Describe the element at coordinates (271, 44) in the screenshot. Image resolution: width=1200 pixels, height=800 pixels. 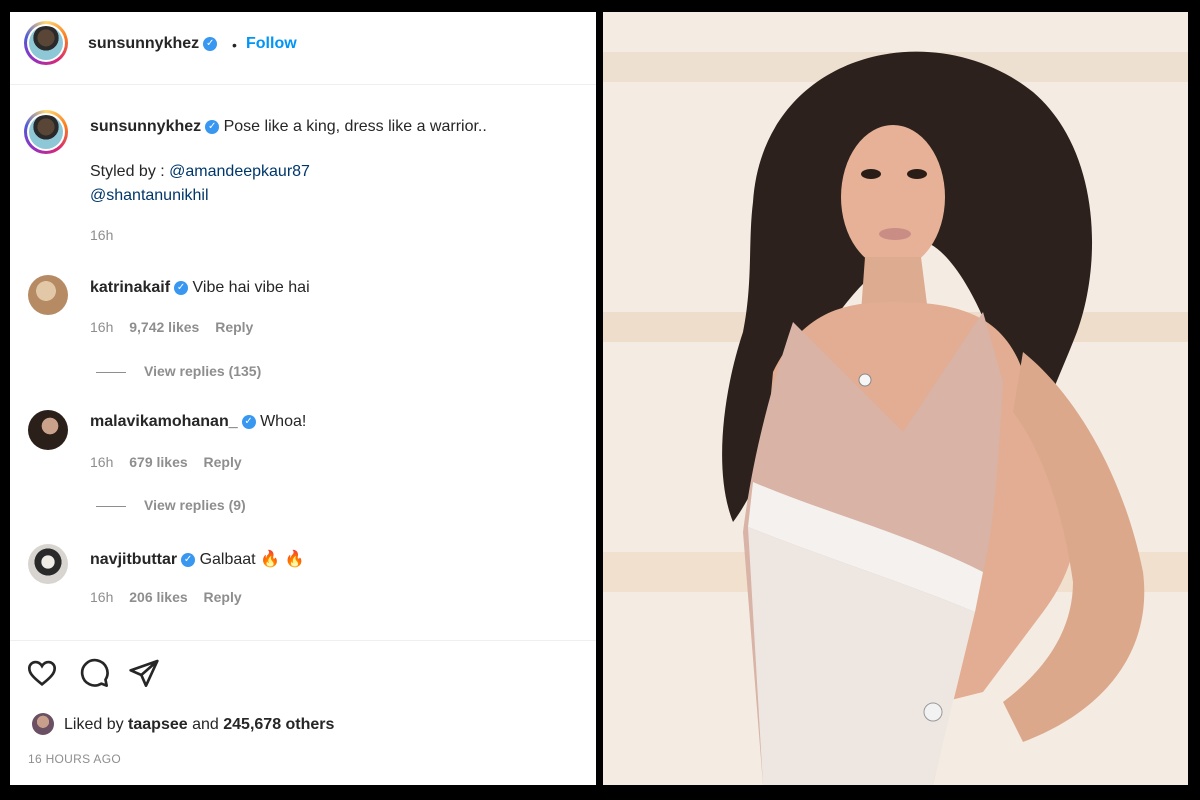
I see `follow-button: Follow` at that location.